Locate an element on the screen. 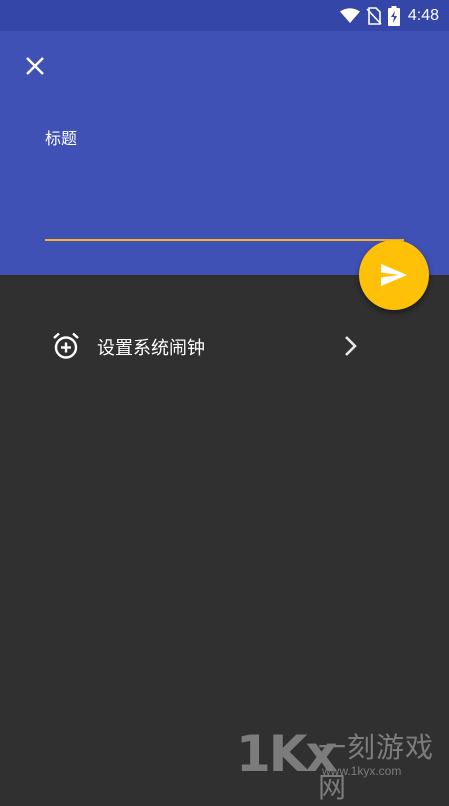 The image size is (449, 806). title-label: 标题 is located at coordinates (61, 138).